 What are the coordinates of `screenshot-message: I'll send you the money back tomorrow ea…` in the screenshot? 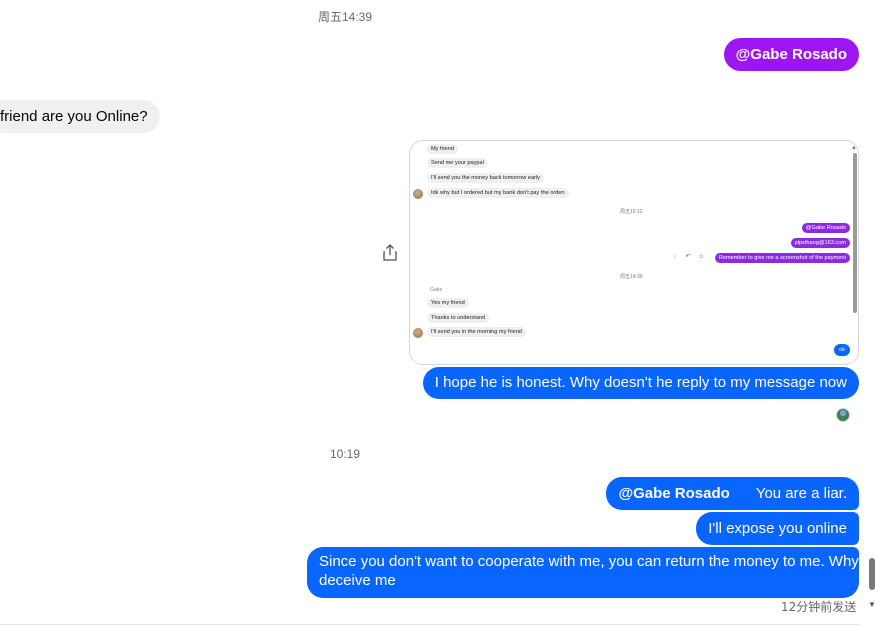 It's located at (485, 178).